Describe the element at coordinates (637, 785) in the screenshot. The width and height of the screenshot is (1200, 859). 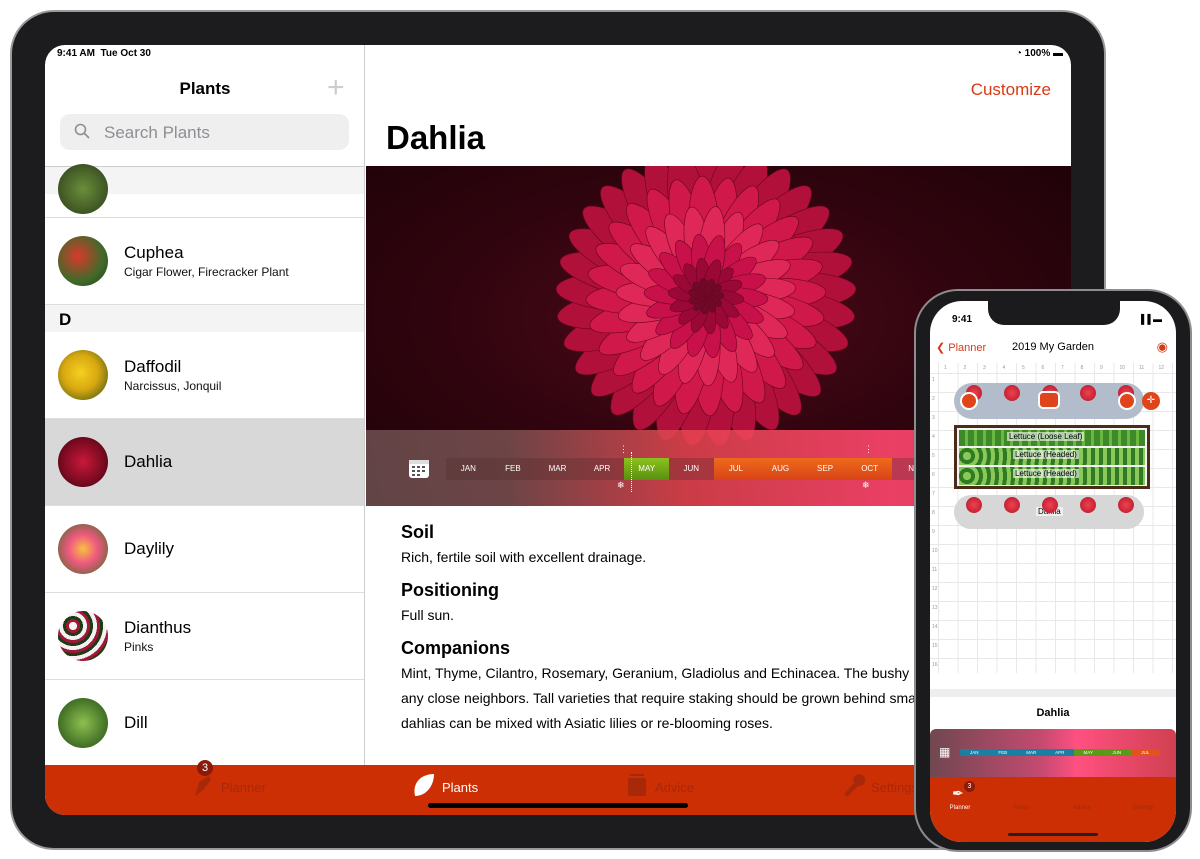
I see `book-icon` at that location.